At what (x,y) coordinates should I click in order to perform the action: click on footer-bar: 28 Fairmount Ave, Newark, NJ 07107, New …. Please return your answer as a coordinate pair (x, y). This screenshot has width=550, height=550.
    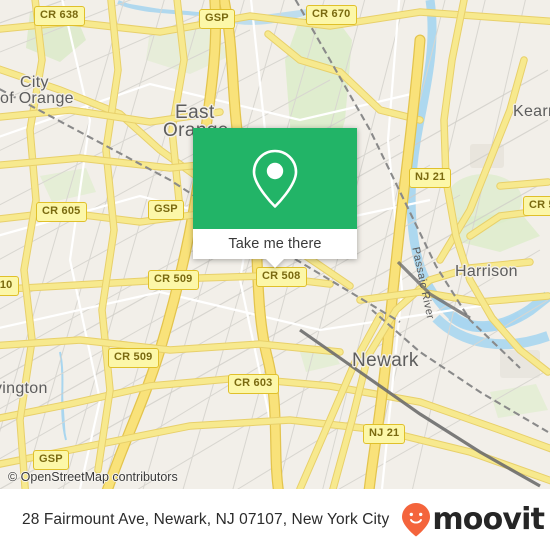
    Looking at the image, I should click on (275, 519).